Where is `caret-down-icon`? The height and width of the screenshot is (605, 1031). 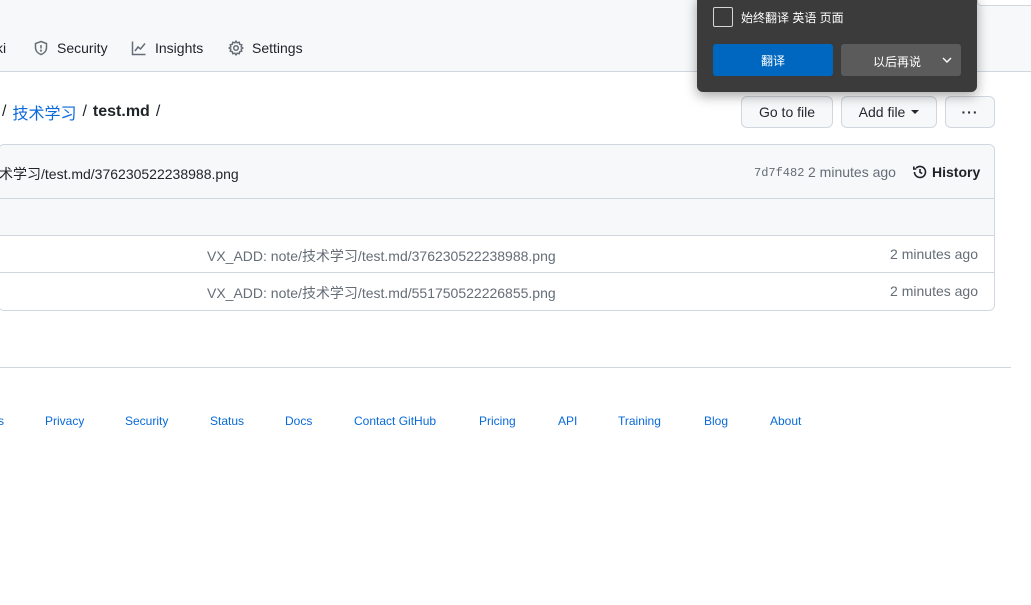
caret-down-icon is located at coordinates (915, 112).